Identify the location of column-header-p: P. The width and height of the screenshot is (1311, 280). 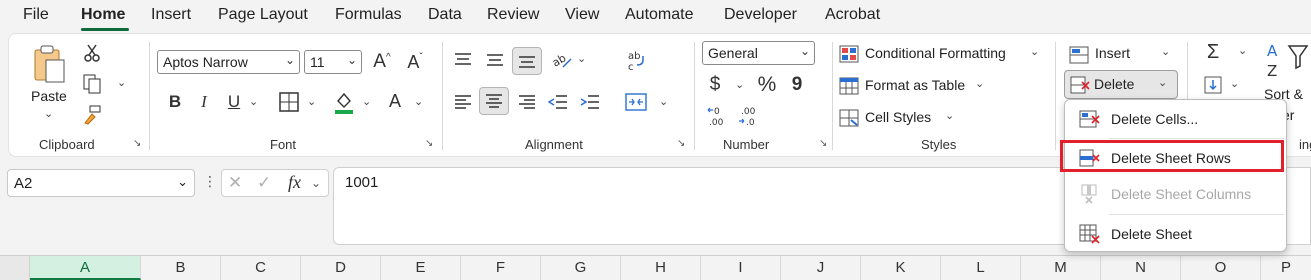
(1286, 268).